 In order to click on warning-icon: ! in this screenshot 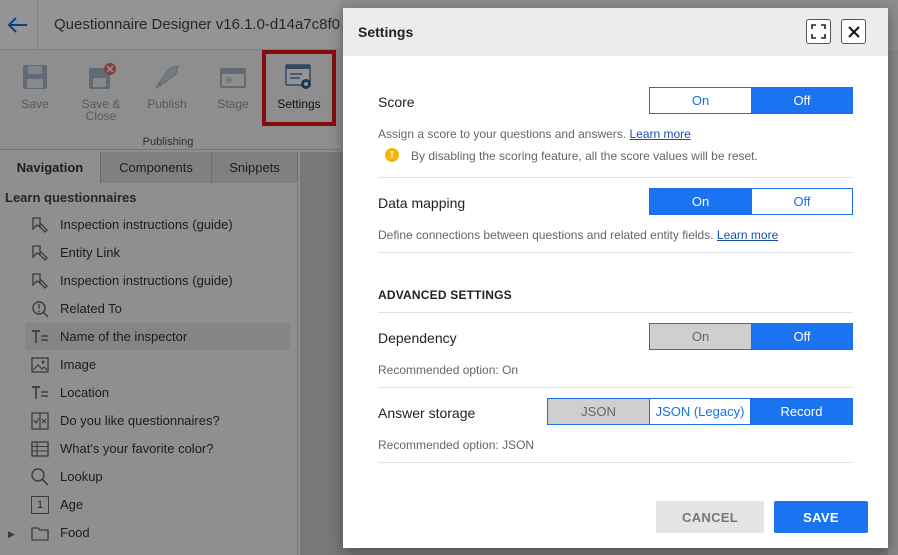, I will do `click(392, 155)`.